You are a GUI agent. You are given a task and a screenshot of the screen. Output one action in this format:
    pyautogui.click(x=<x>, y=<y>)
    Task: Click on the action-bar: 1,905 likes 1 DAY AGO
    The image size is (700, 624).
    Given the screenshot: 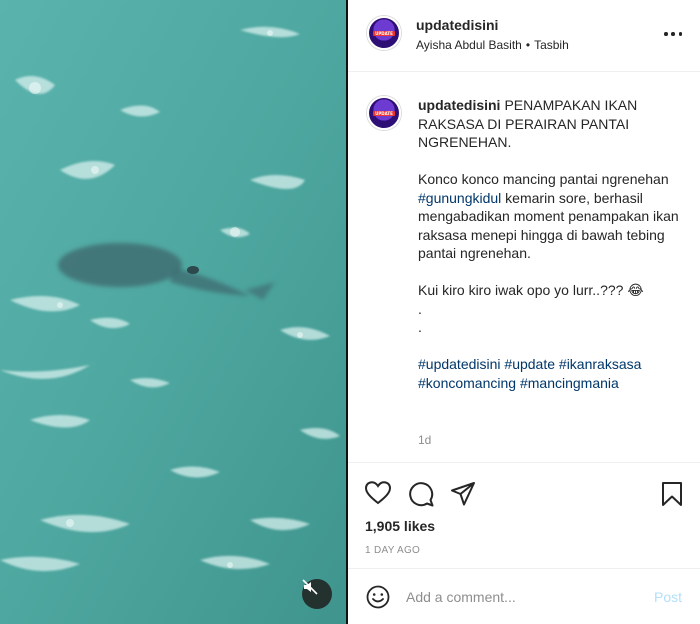 What is the action you would take?
    pyautogui.click(x=524, y=517)
    